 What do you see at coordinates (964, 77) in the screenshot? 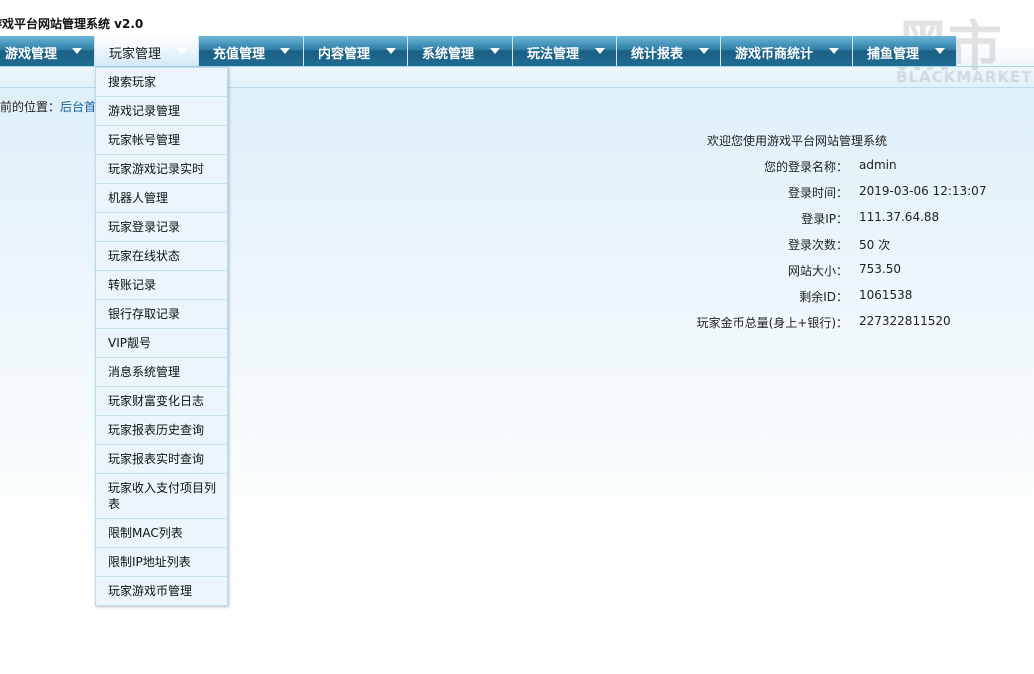
I see `watermark-logo-text: BLACKMARKET` at bounding box center [964, 77].